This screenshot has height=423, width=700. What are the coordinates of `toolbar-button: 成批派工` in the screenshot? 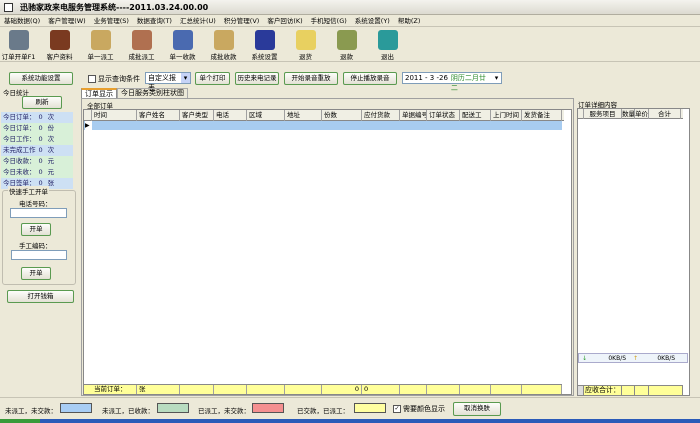 It's located at (141, 44).